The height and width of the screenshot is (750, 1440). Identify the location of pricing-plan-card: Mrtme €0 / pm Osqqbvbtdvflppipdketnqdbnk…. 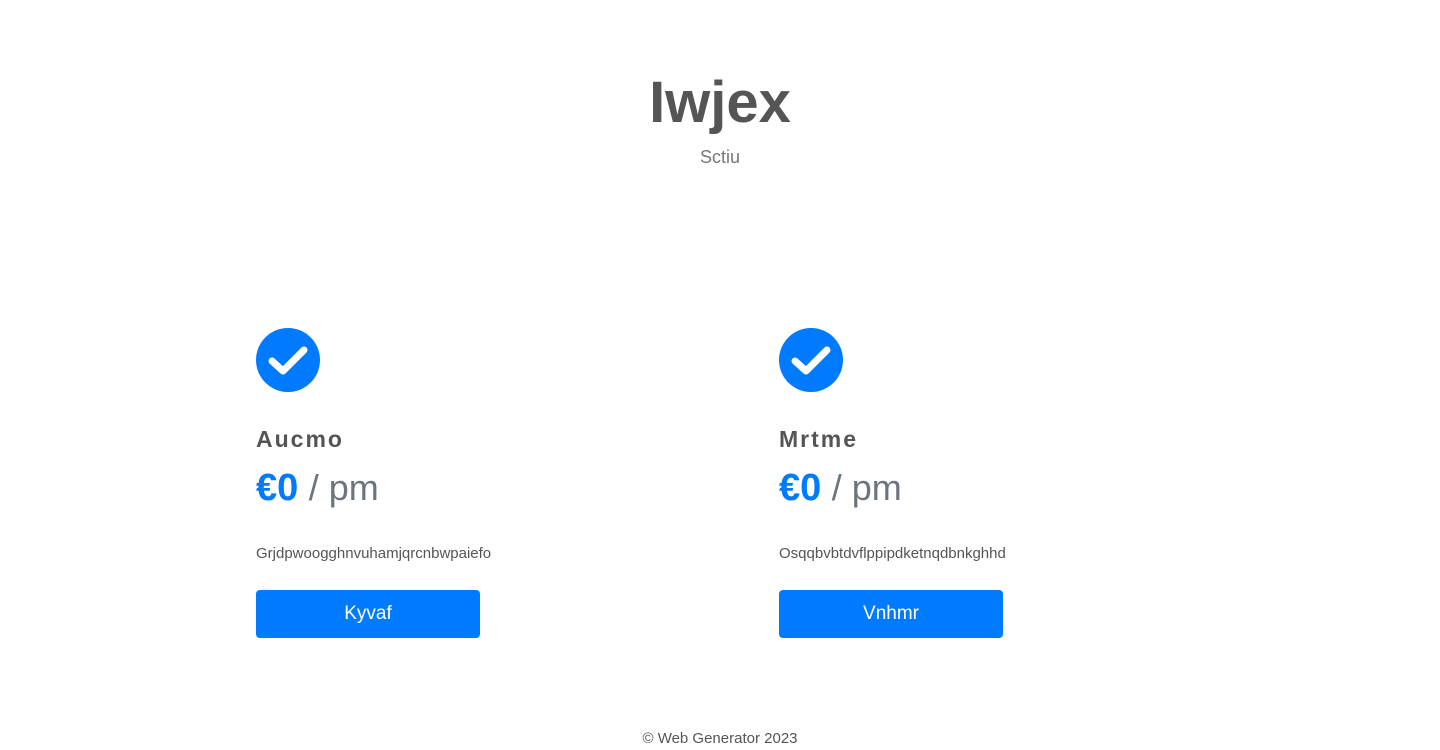
(989, 483).